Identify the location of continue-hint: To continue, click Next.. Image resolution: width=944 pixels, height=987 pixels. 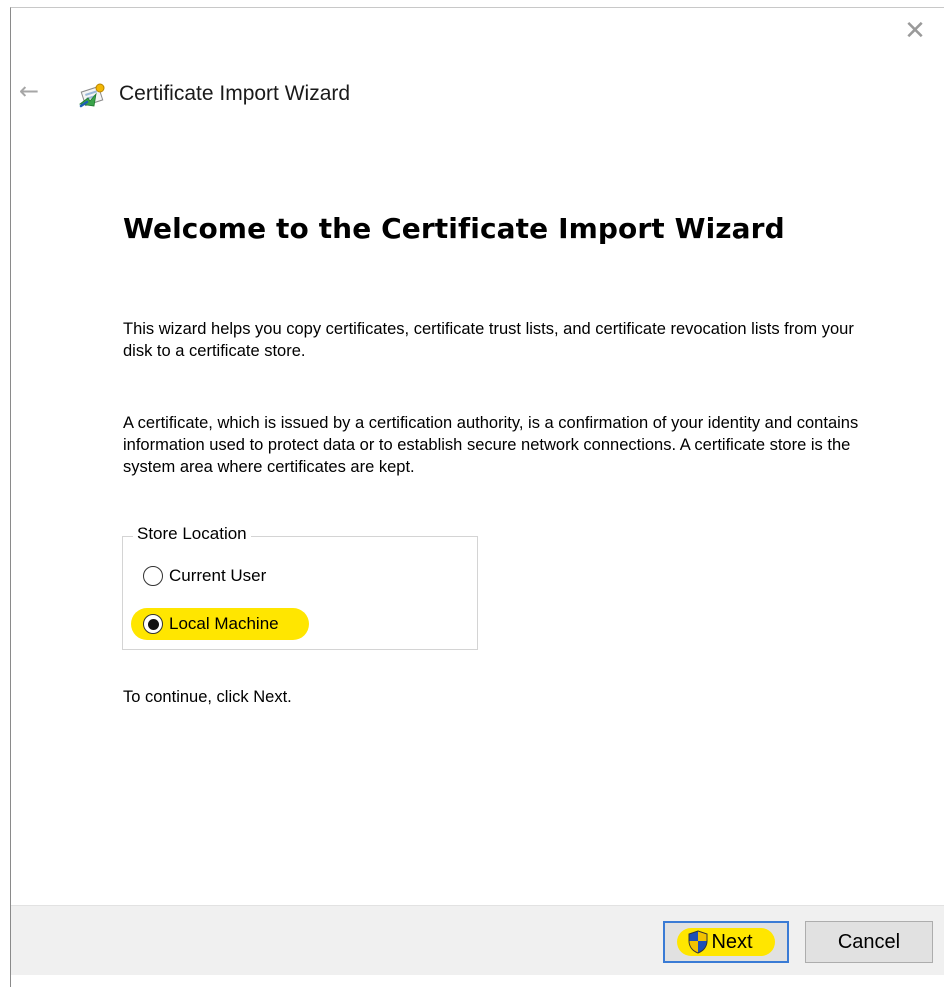
(207, 697).